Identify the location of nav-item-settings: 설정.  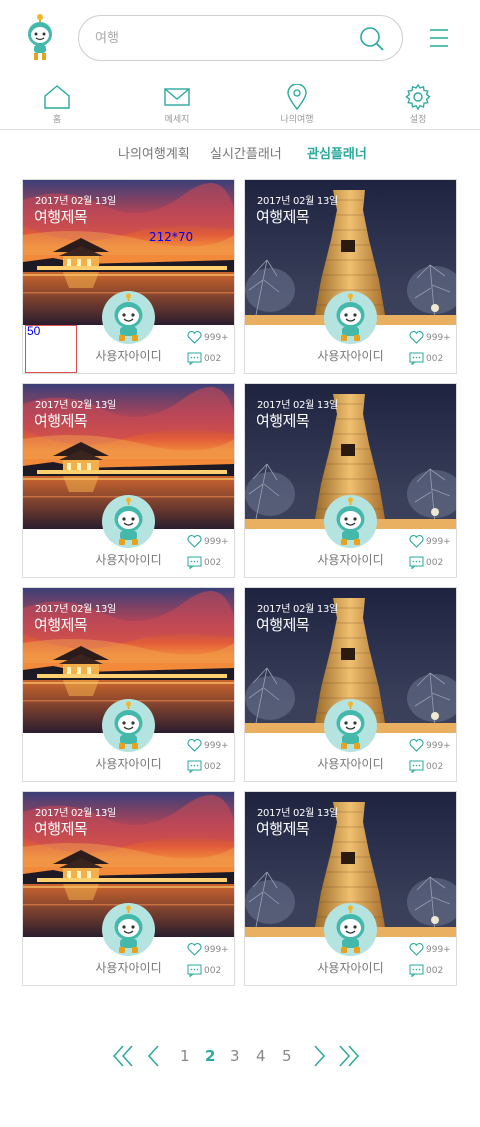
(418, 105).